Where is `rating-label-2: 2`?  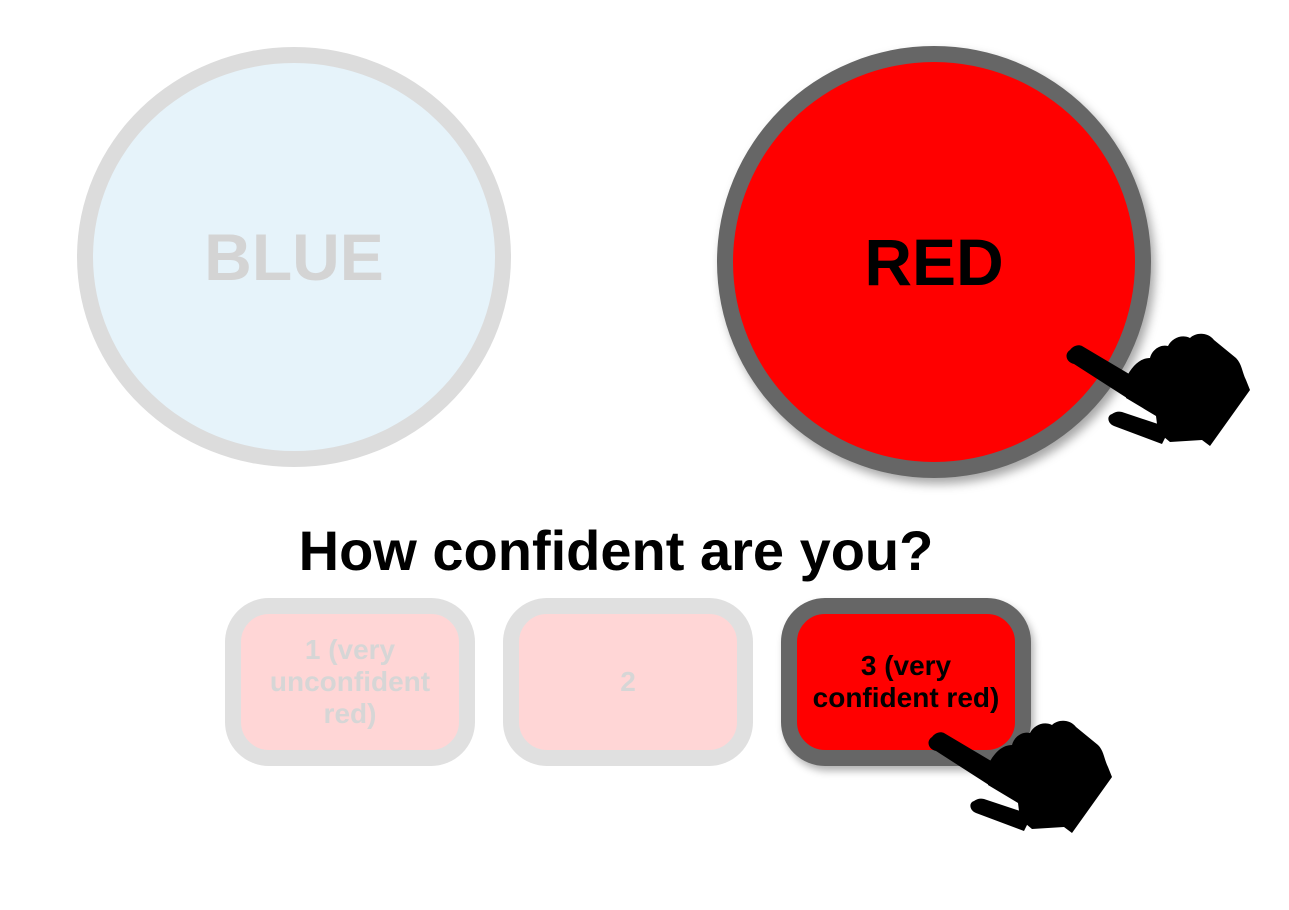 rating-label-2: 2 is located at coordinates (628, 681).